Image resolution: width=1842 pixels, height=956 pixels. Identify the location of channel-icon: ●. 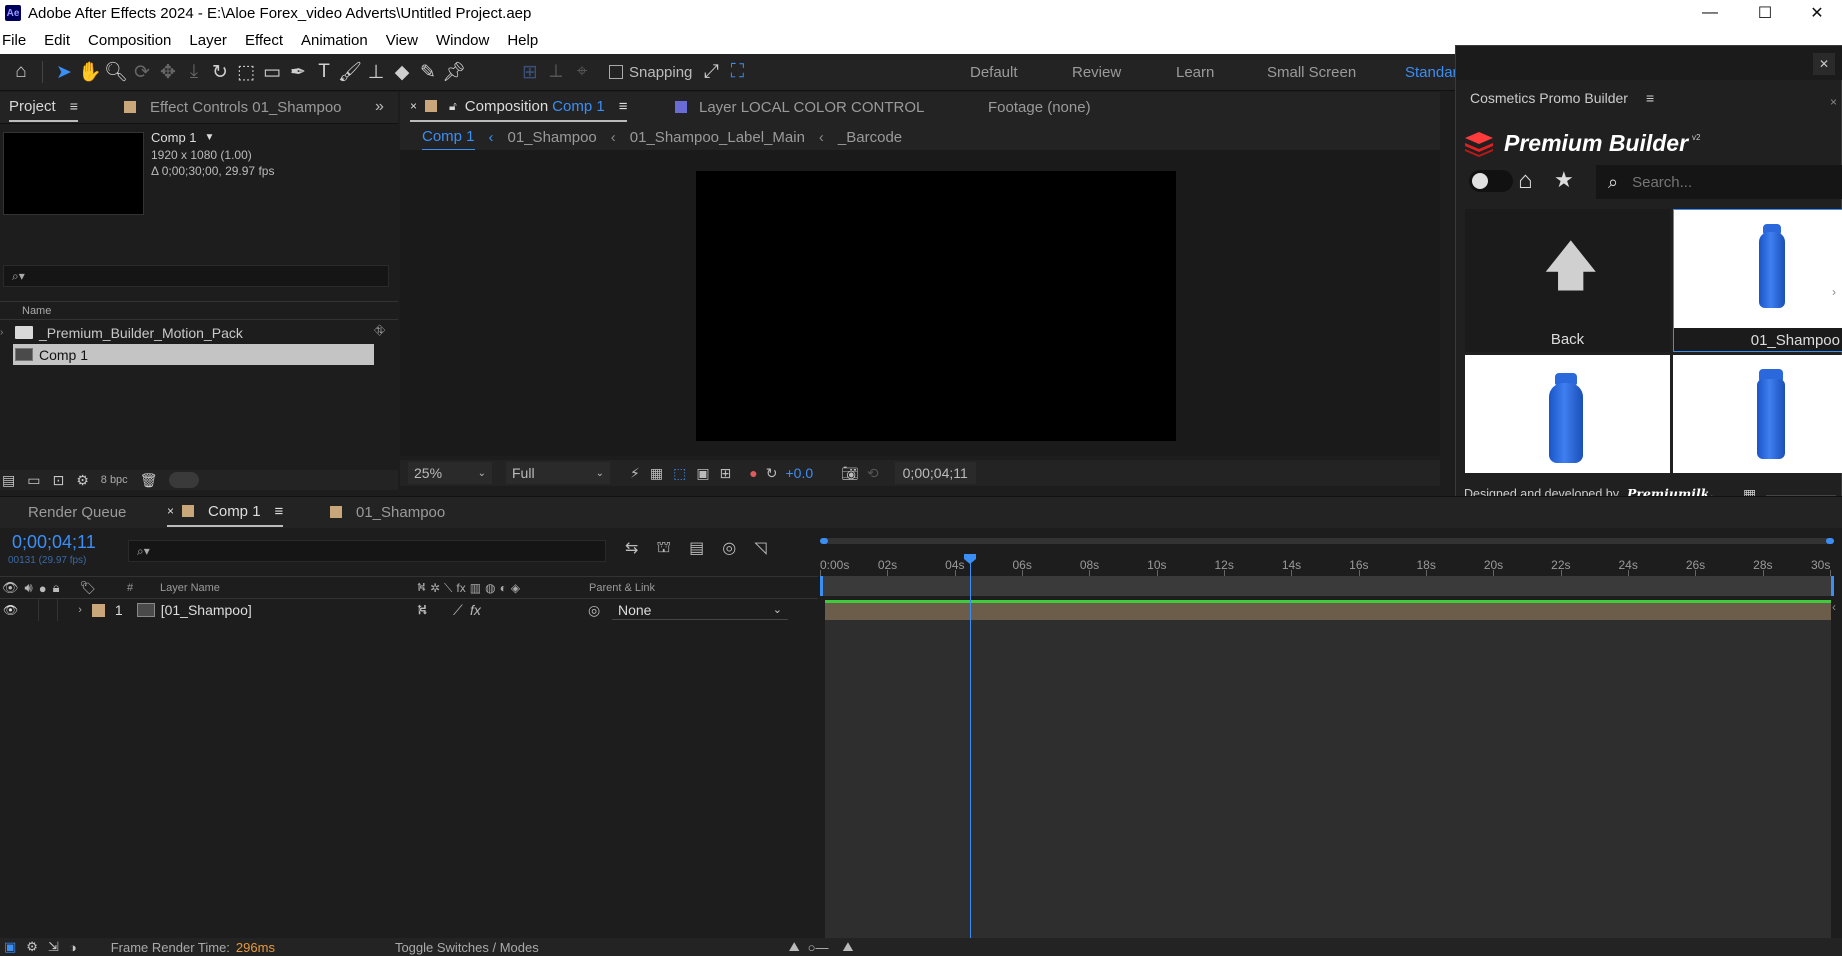
(753, 473).